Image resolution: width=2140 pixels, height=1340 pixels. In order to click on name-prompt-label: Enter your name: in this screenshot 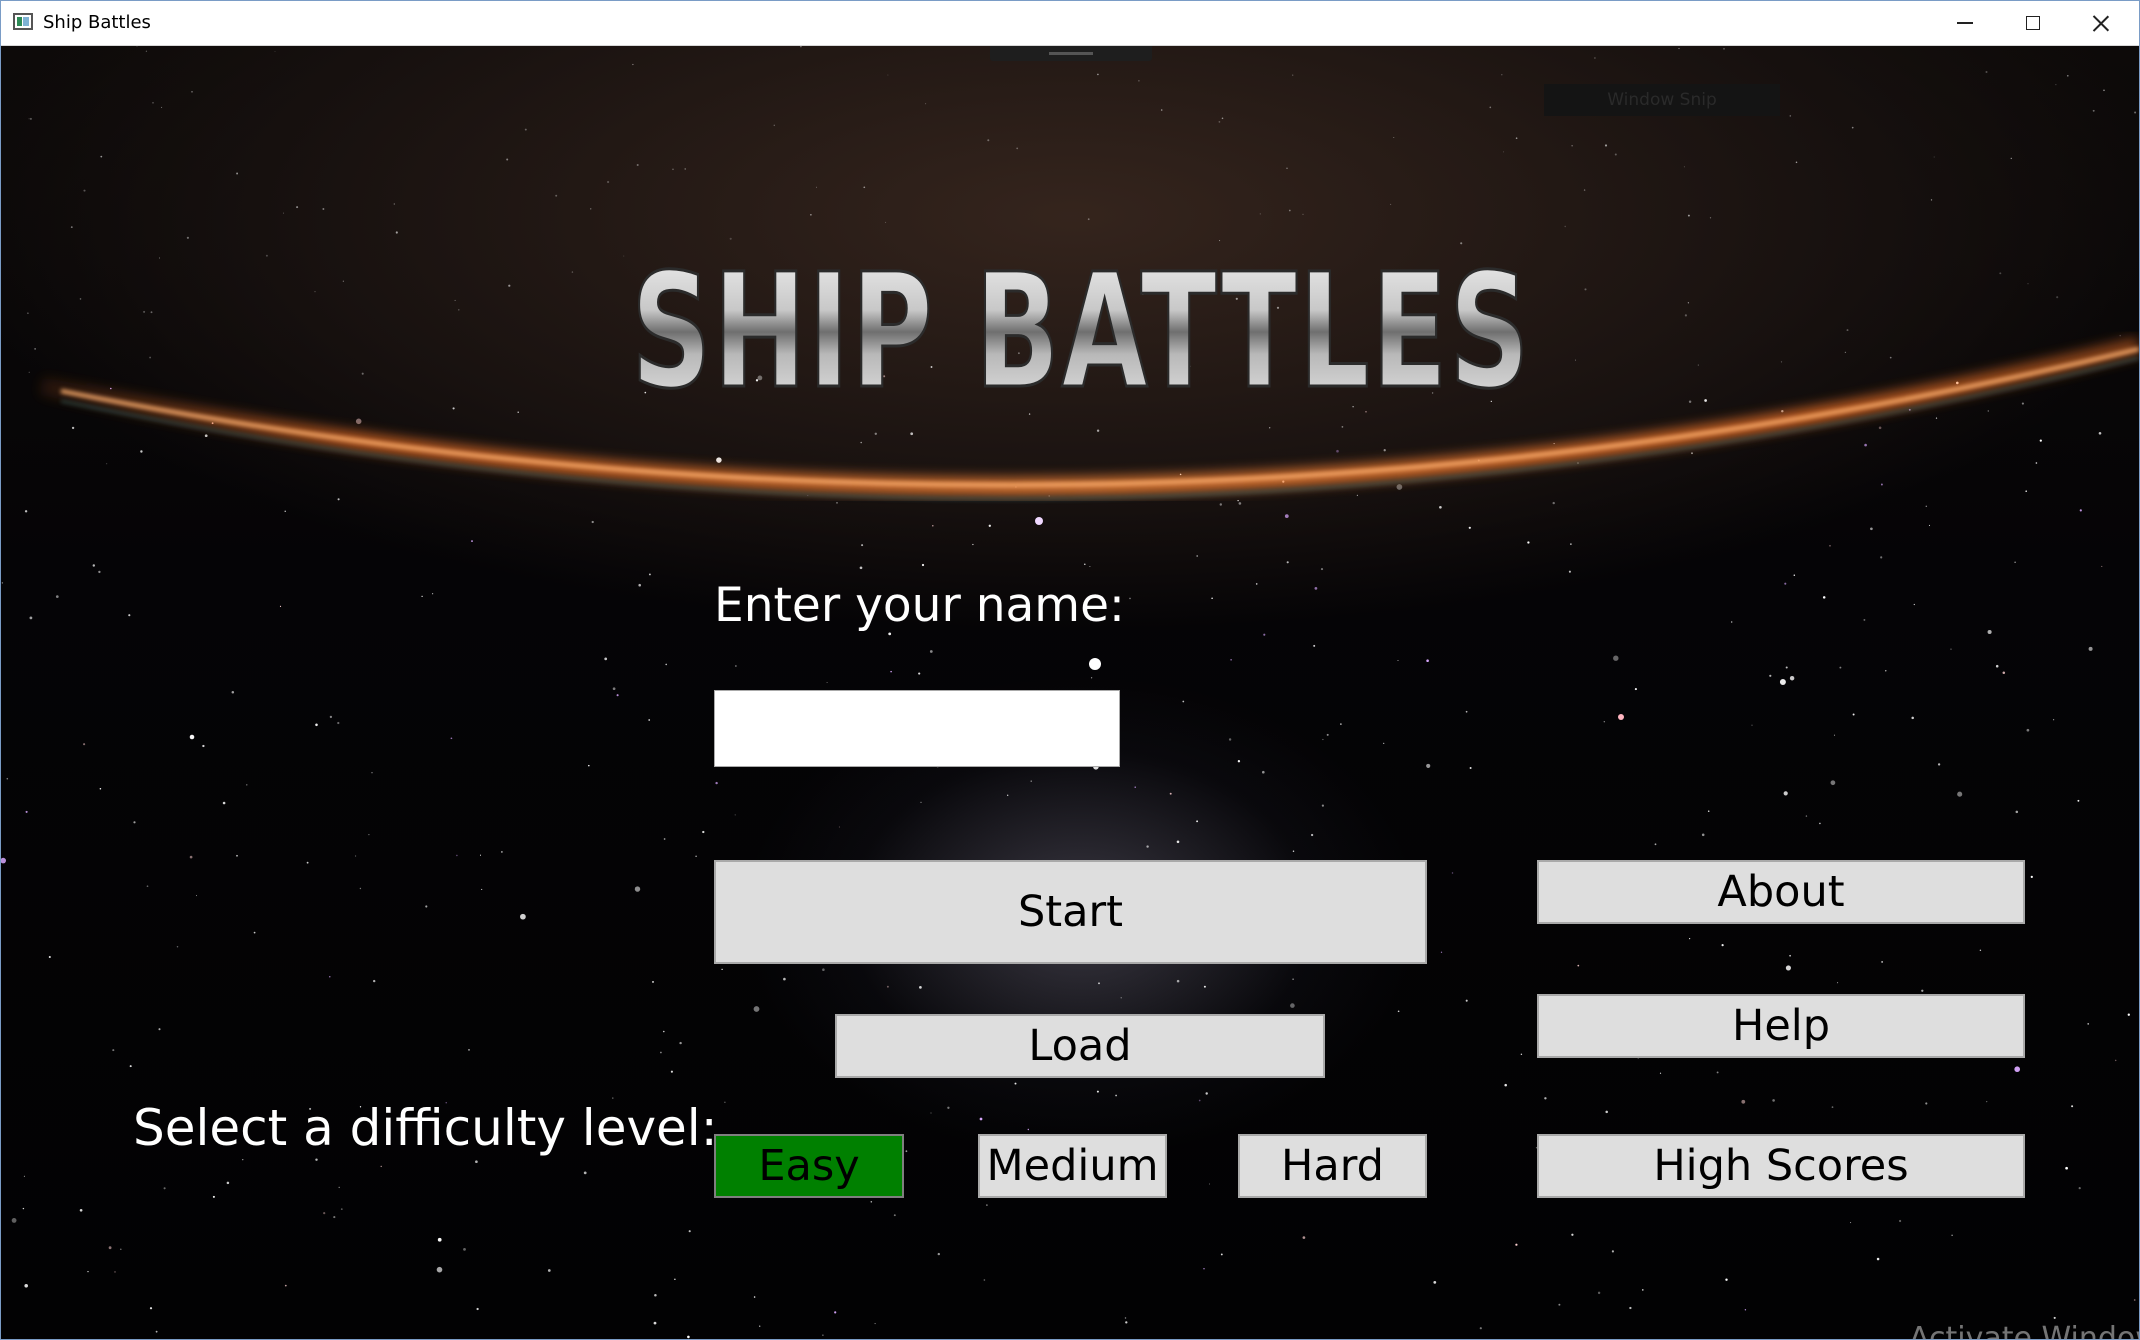, I will do `click(919, 605)`.